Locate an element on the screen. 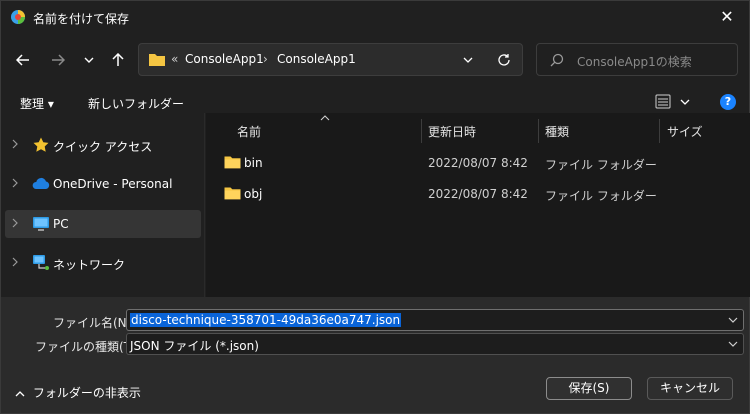 The width and height of the screenshot is (750, 414). search-placeholder: ConsoleApp1の検索 is located at coordinates (634, 62).